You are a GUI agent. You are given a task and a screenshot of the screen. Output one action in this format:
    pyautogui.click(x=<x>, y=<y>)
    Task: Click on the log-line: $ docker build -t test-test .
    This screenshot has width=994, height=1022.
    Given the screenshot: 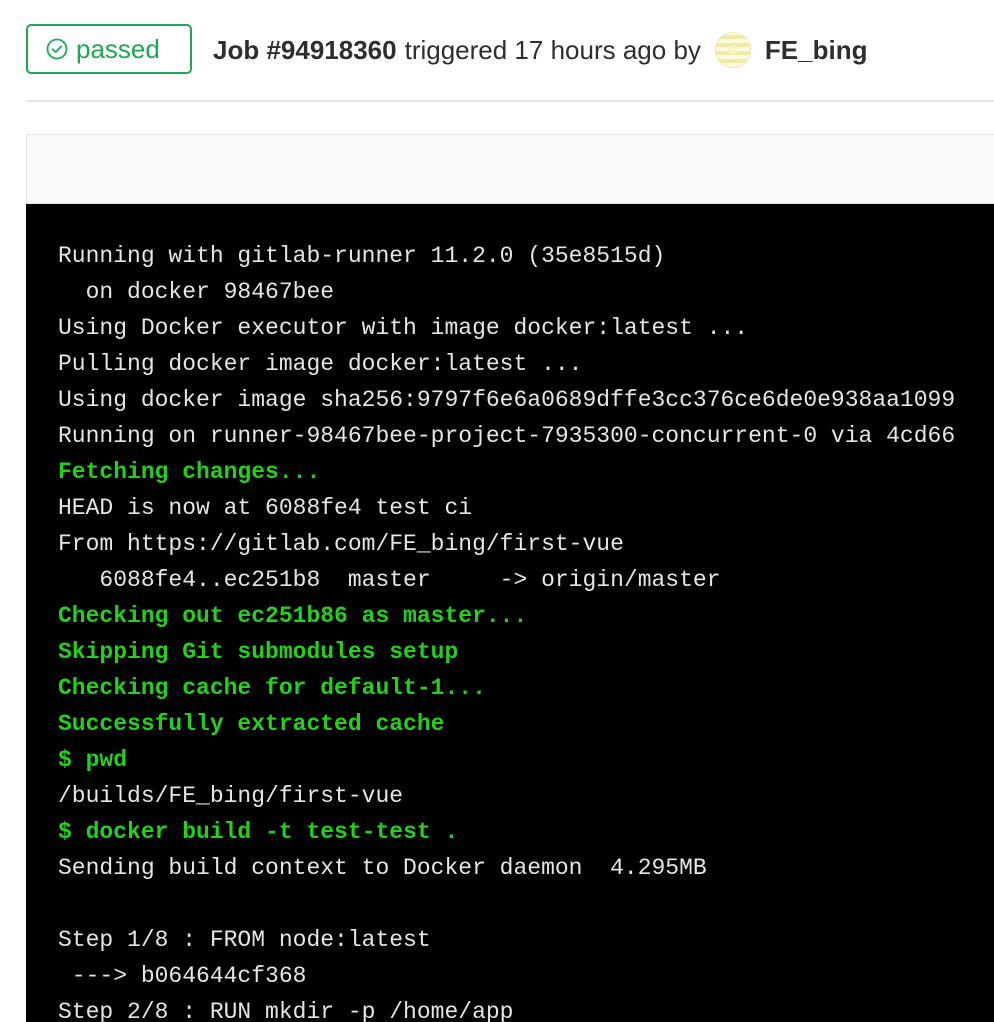 What is the action you would take?
    pyautogui.click(x=258, y=832)
    